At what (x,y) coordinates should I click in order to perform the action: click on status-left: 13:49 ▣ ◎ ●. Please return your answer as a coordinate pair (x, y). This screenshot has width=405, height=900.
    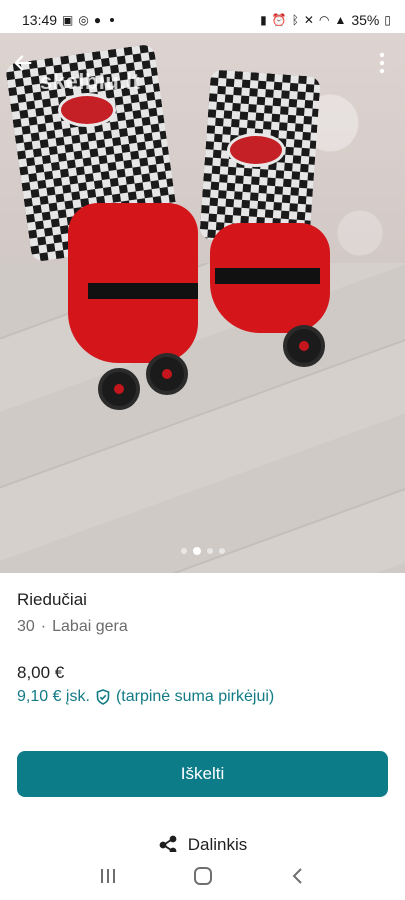
    Looking at the image, I should click on (68, 20).